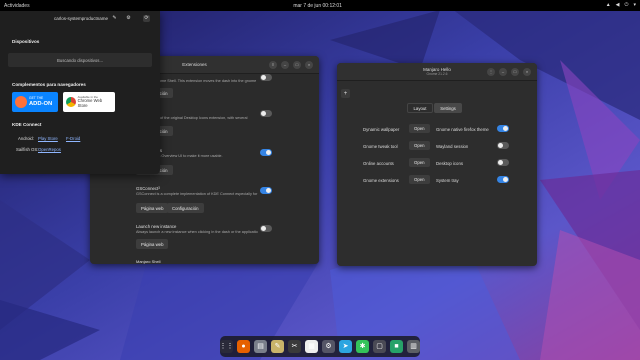 This screenshot has height=360, width=640. I want to click on desktop-icons-toggle, so click(503, 162).